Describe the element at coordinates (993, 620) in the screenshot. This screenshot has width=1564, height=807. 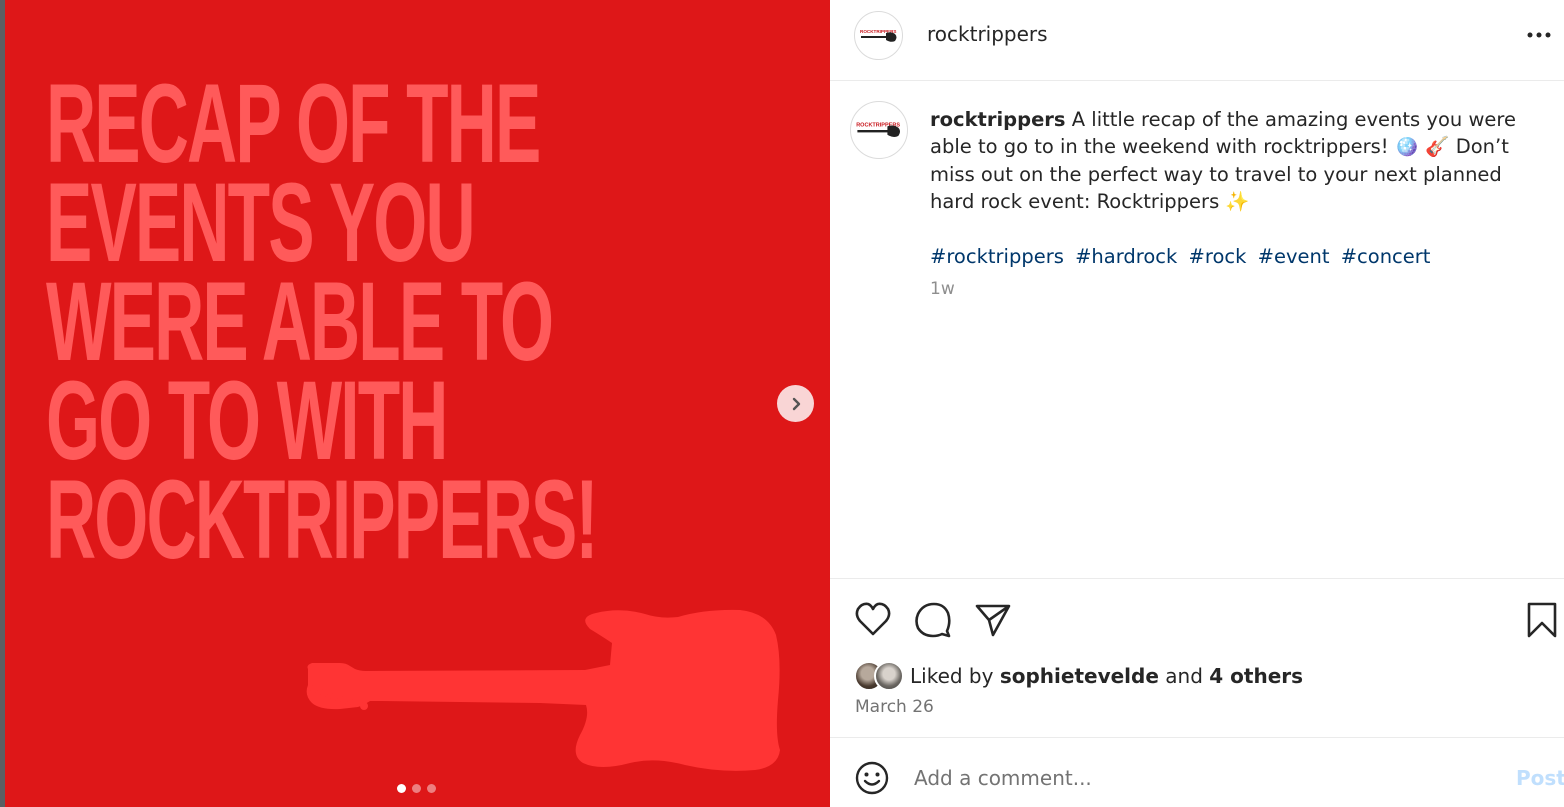
I see `share-icon` at that location.